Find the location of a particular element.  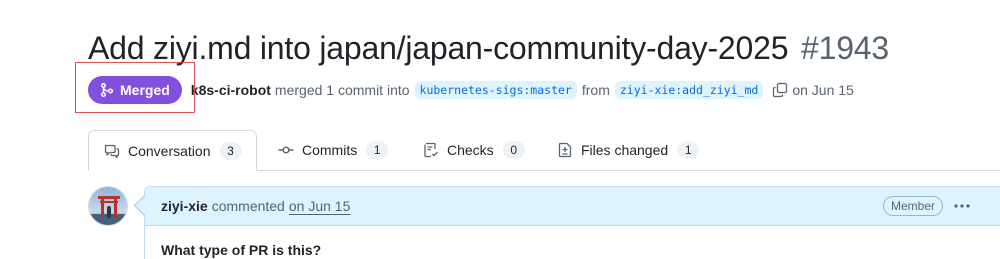

tab-files-changed: Files changed 1 is located at coordinates (628, 150).